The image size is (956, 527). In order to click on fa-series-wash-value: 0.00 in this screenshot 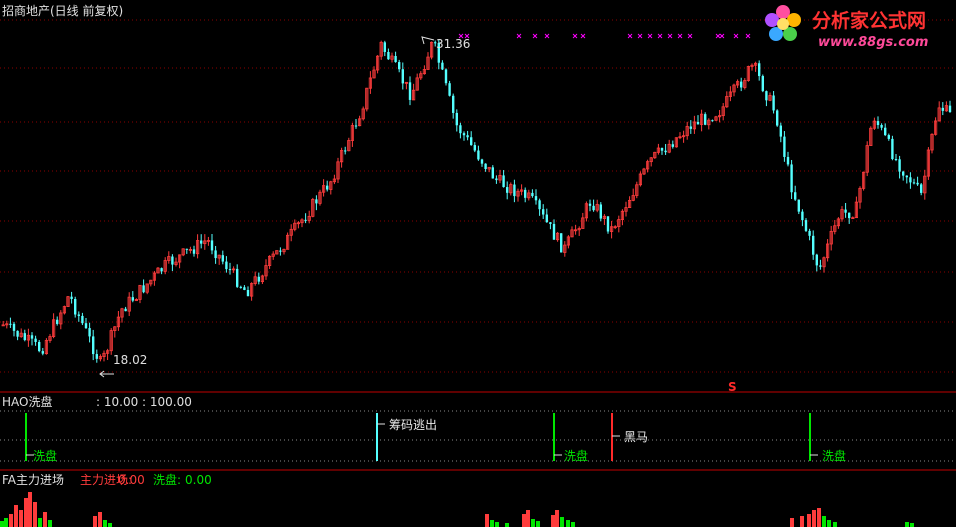, I will do `click(198, 480)`.